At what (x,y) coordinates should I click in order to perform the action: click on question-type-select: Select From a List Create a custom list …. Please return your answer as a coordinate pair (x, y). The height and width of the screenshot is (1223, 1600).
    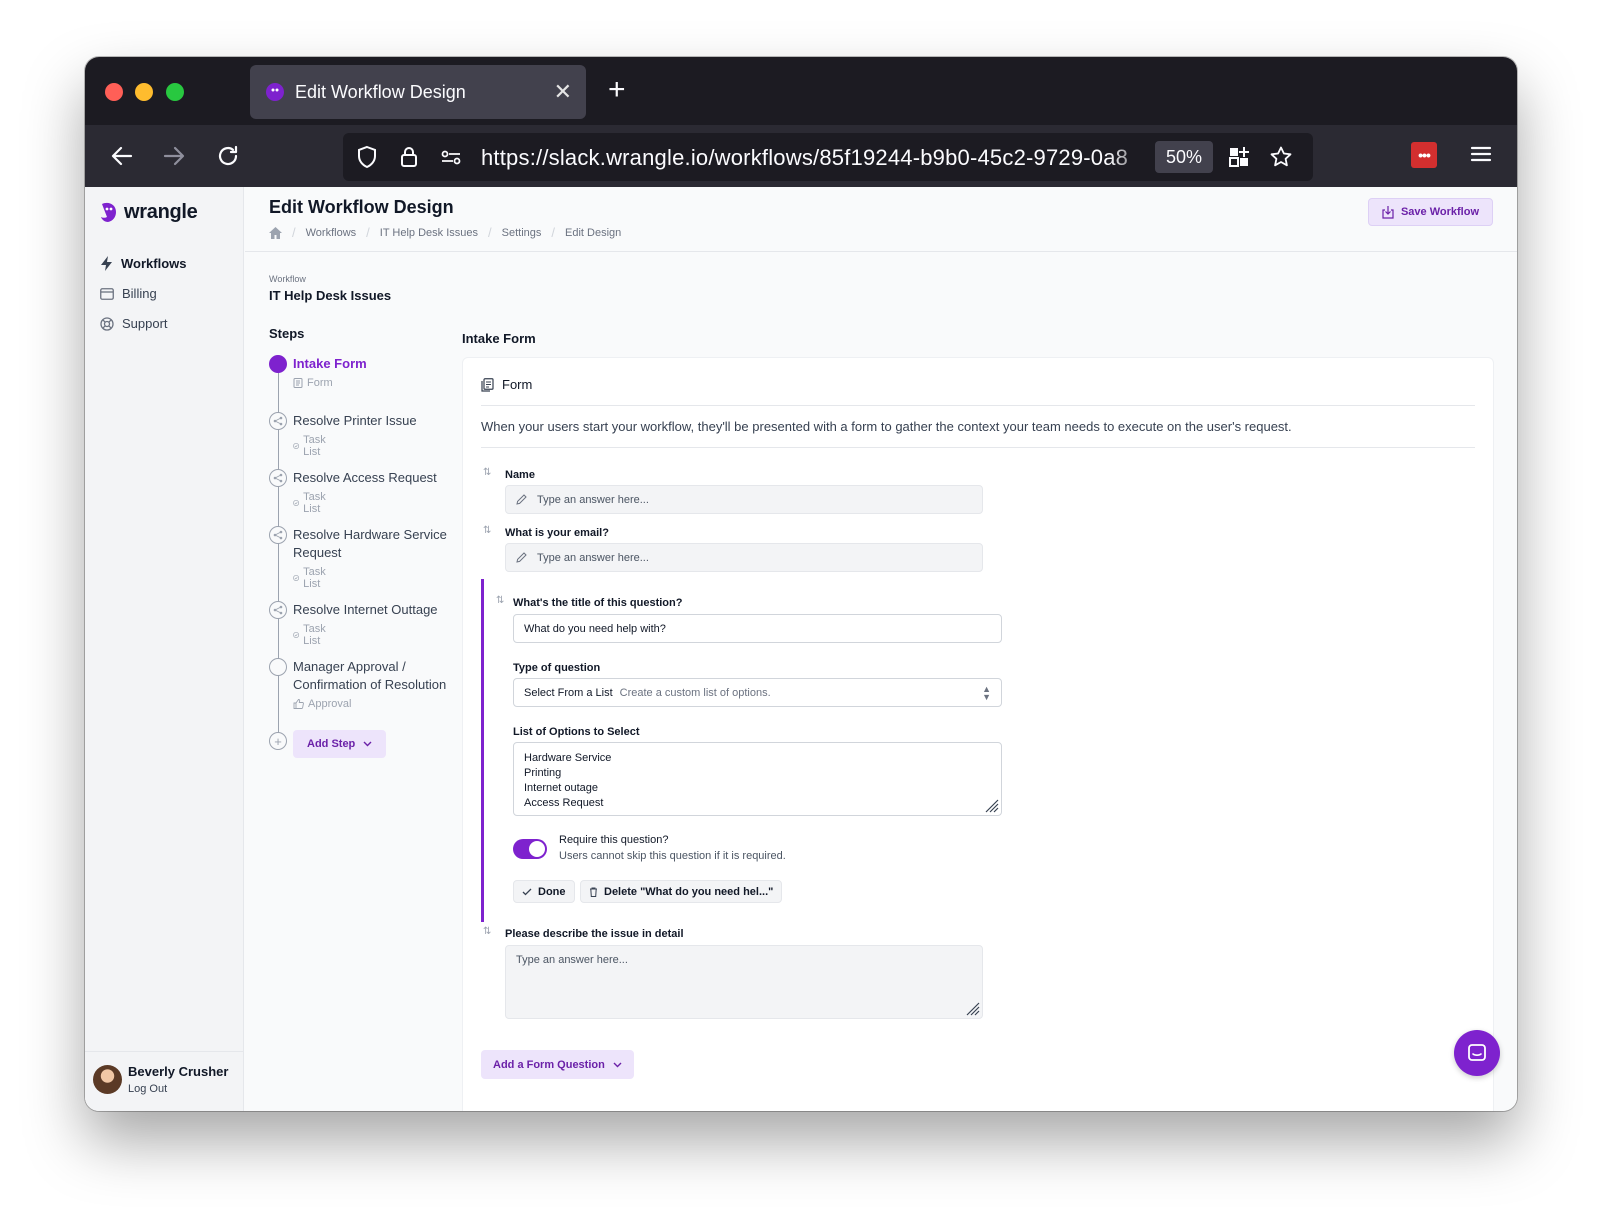
    Looking at the image, I should click on (757, 692).